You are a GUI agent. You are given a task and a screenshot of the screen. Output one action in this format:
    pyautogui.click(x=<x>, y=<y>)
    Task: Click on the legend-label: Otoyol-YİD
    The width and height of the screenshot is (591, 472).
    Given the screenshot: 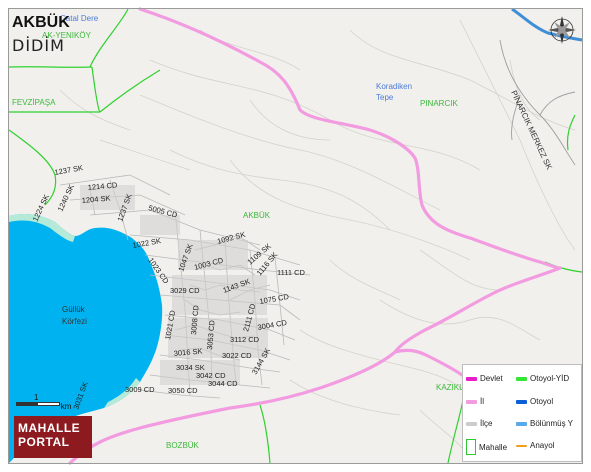 What is the action you would take?
    pyautogui.click(x=550, y=378)
    